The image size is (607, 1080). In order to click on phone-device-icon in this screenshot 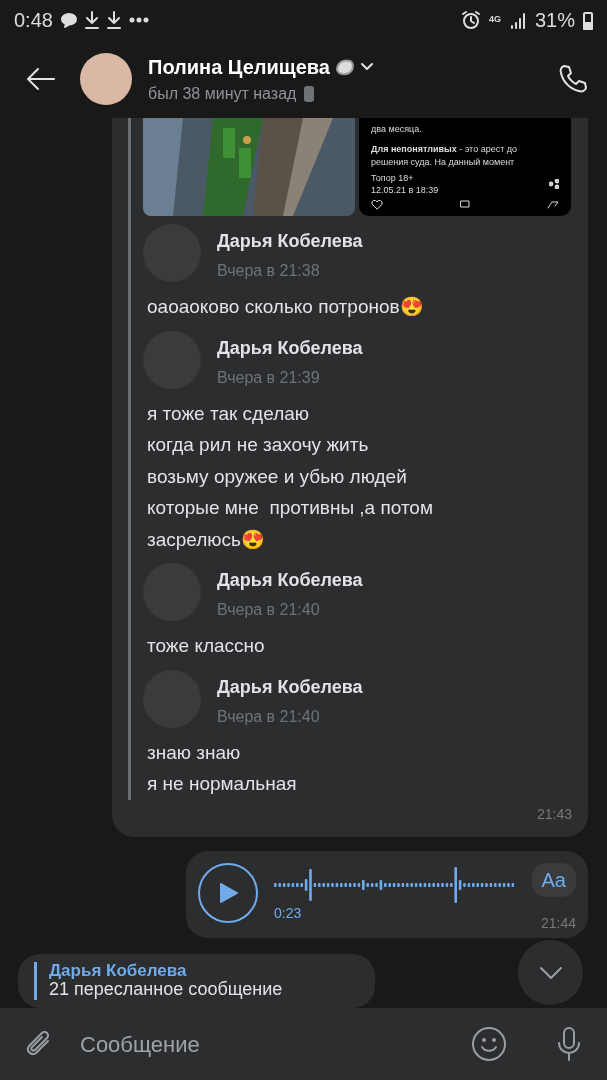, I will do `click(309, 94)`.